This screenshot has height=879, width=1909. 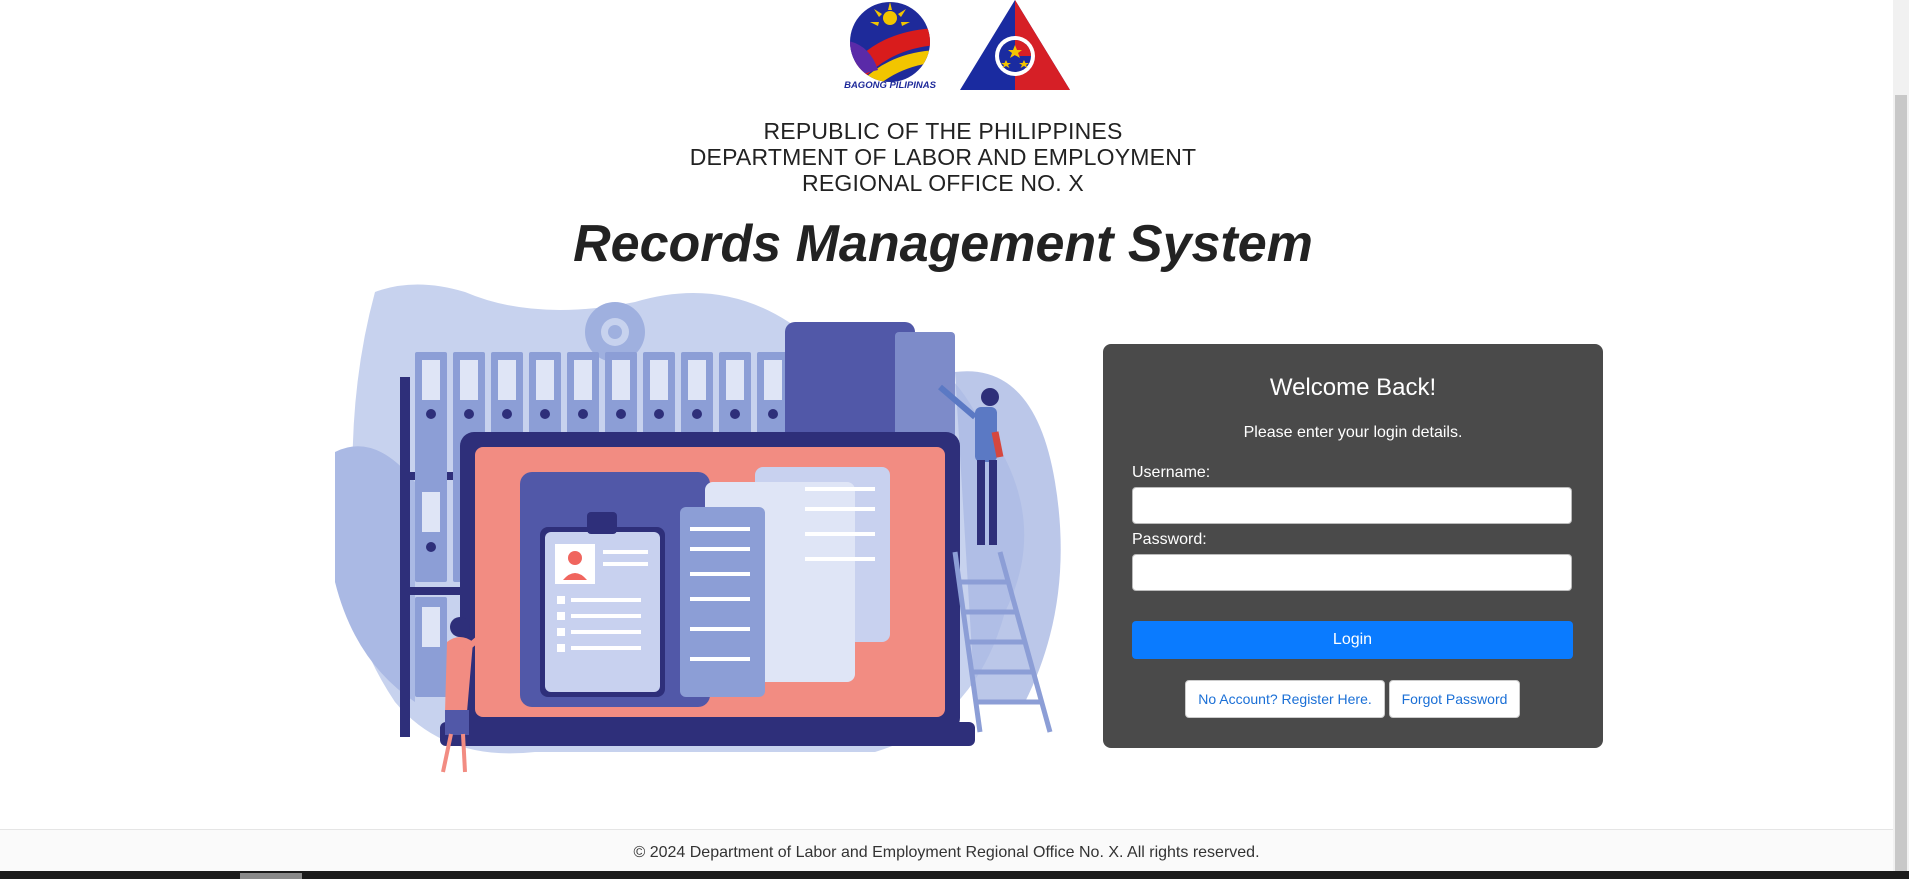 What do you see at coordinates (1352, 640) in the screenshot?
I see `login-button: Login` at bounding box center [1352, 640].